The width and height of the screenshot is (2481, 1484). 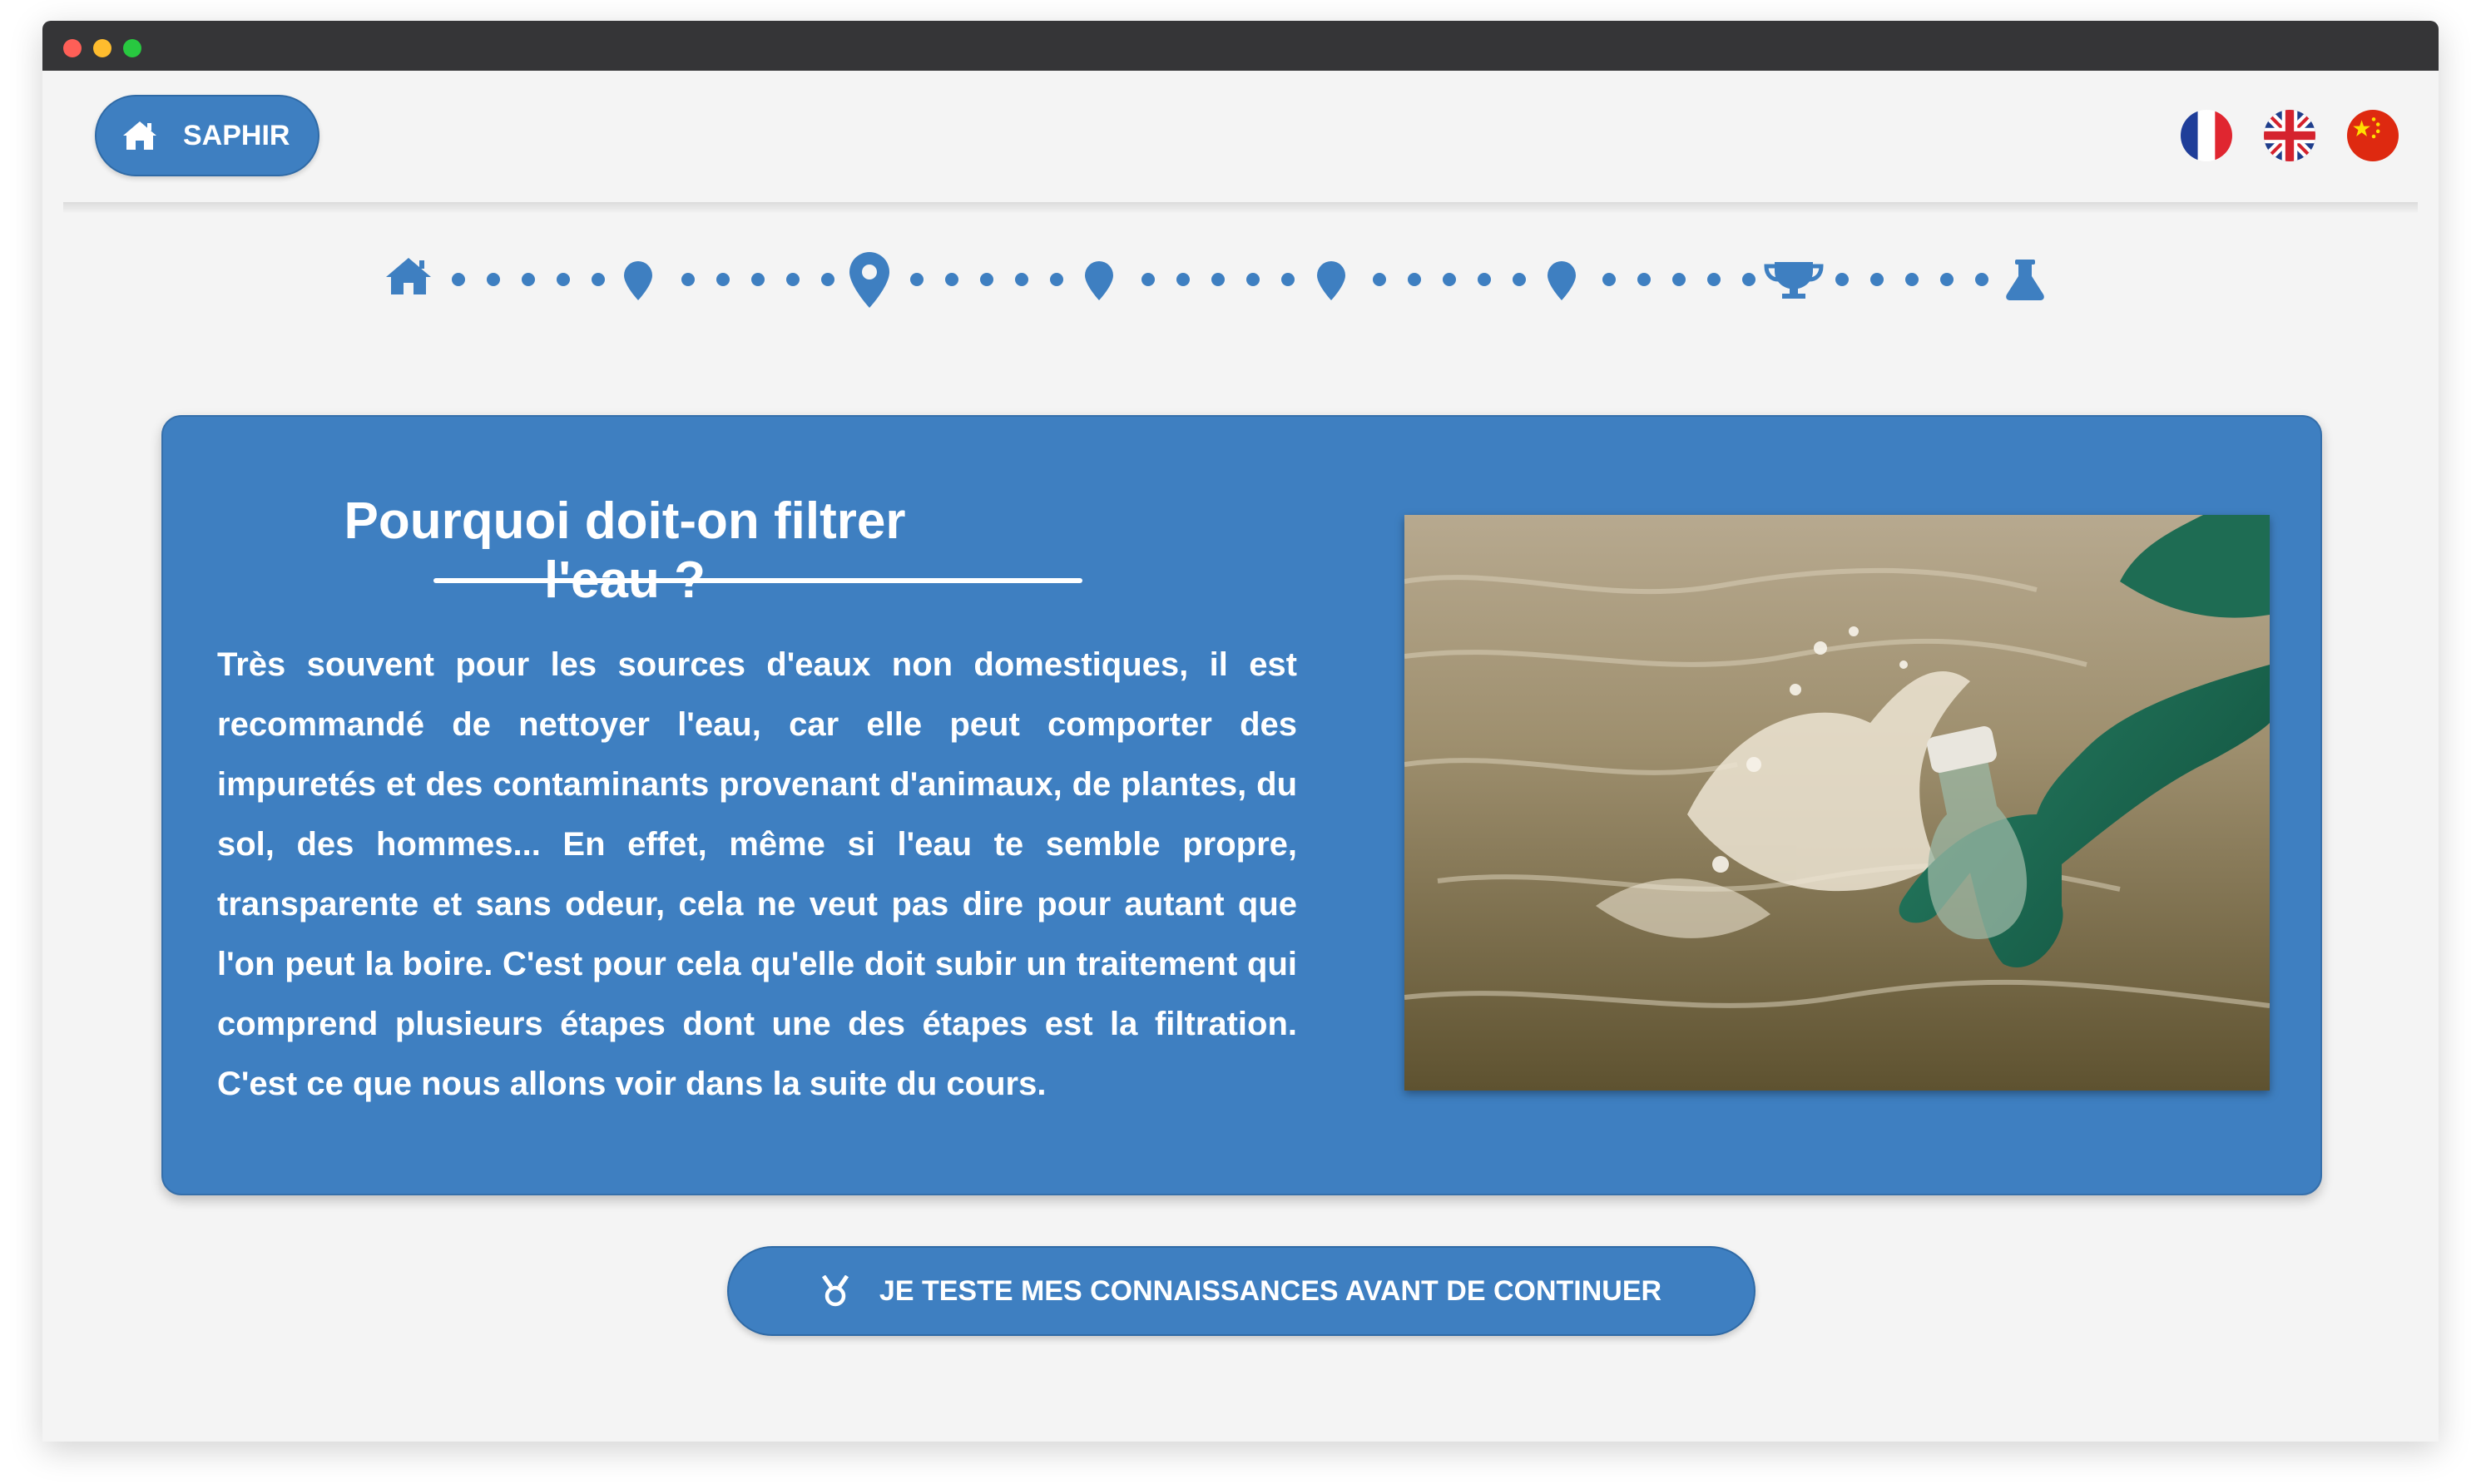 I want to click on minimize-window-button, so click(x=102, y=48).